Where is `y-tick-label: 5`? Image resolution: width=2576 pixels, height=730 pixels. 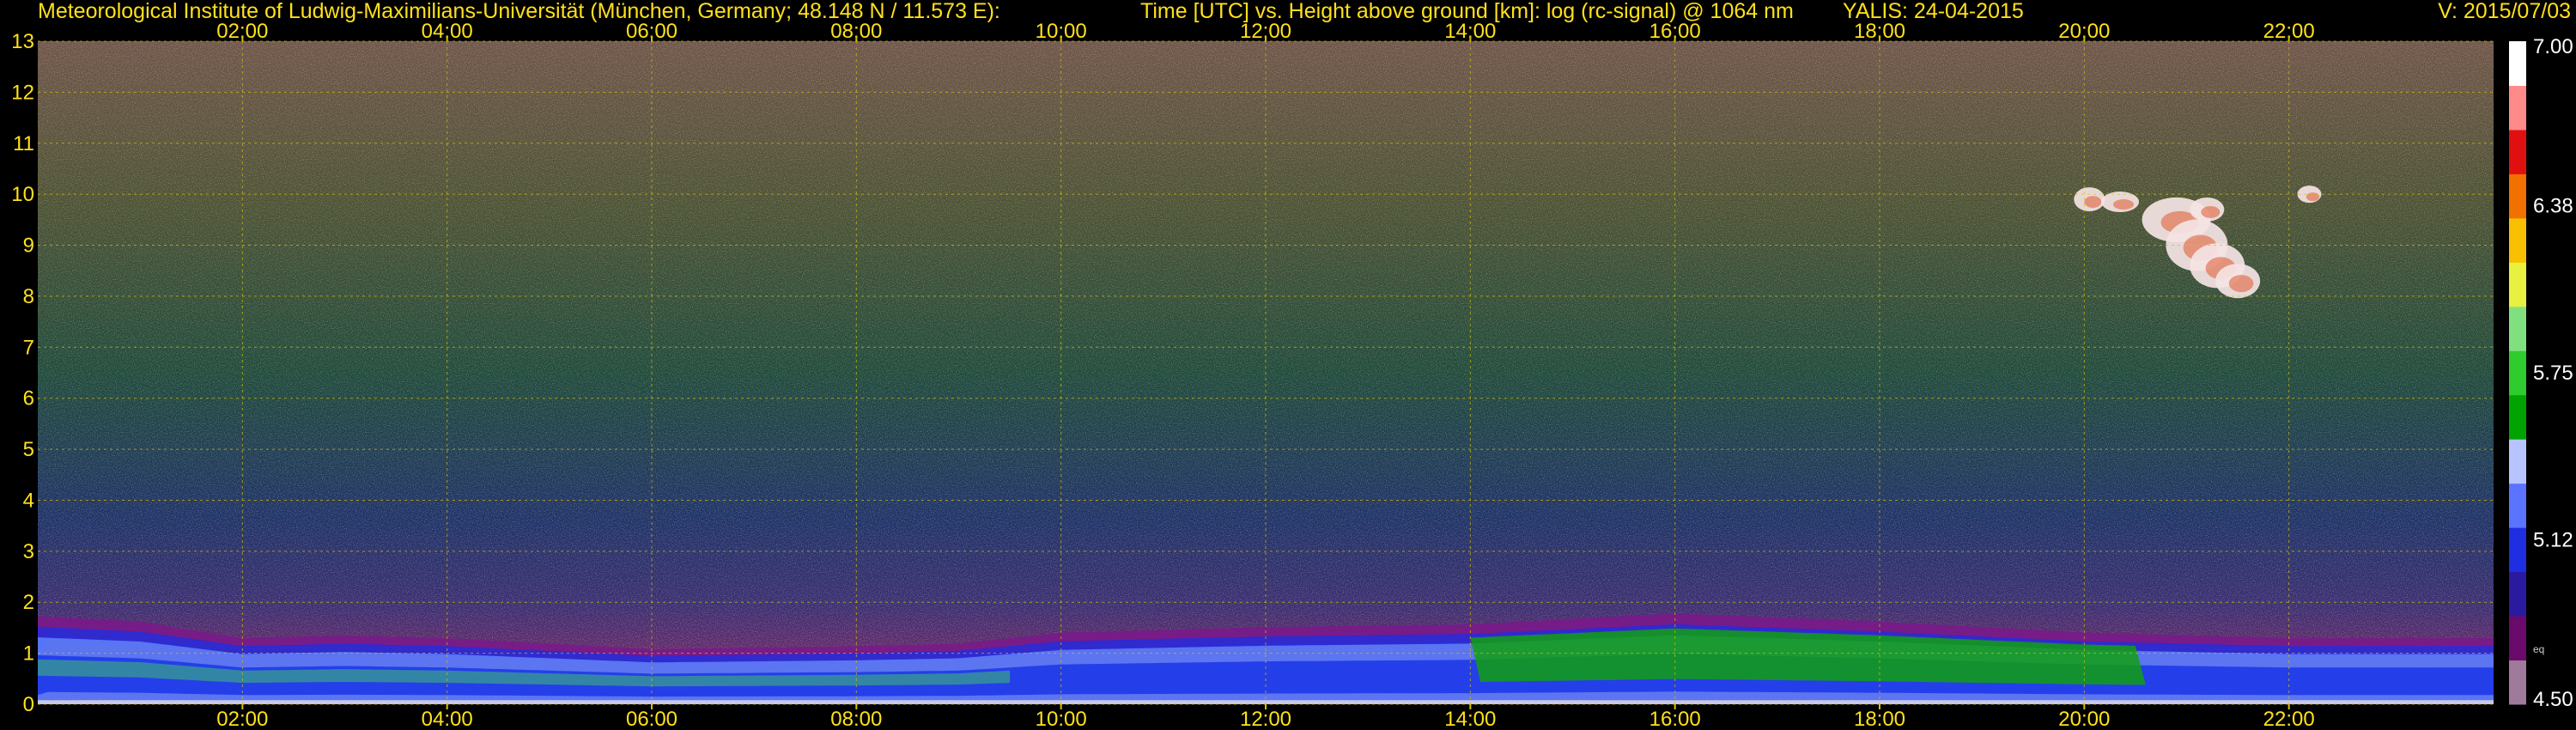
y-tick-label: 5 is located at coordinates (28, 449).